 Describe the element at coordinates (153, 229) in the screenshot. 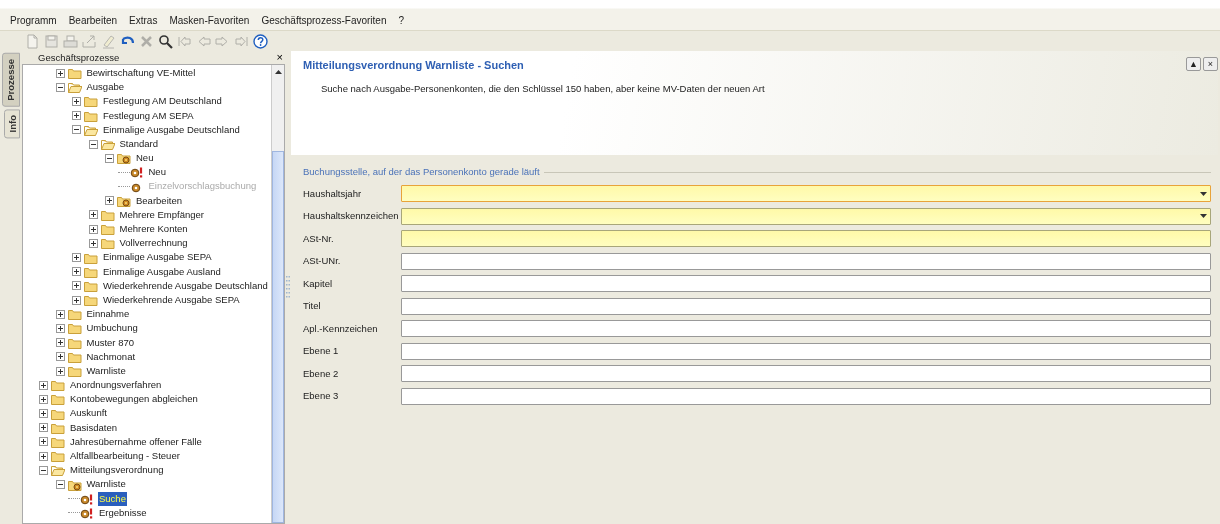

I see `tree-item: Mehrere Konten` at that location.